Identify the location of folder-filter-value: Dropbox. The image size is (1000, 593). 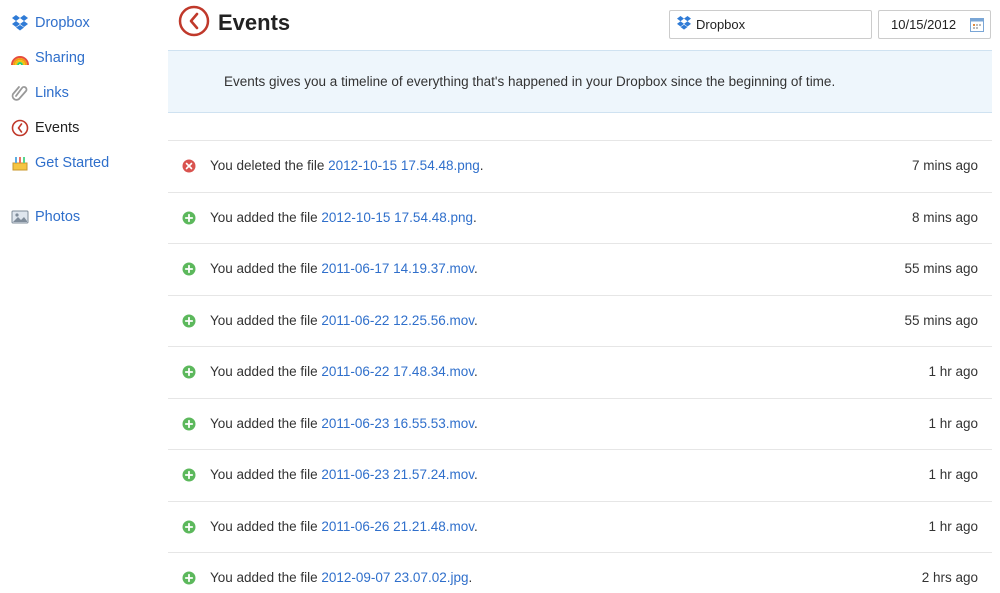
(721, 24).